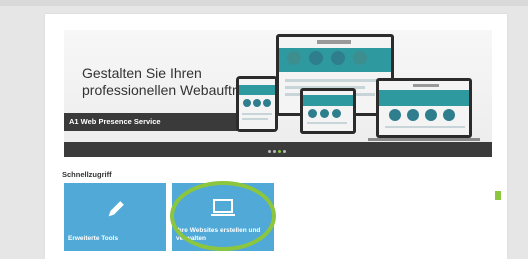 Image resolution: width=528 pixels, height=259 pixels. I want to click on small-monitor-image, so click(328, 111).